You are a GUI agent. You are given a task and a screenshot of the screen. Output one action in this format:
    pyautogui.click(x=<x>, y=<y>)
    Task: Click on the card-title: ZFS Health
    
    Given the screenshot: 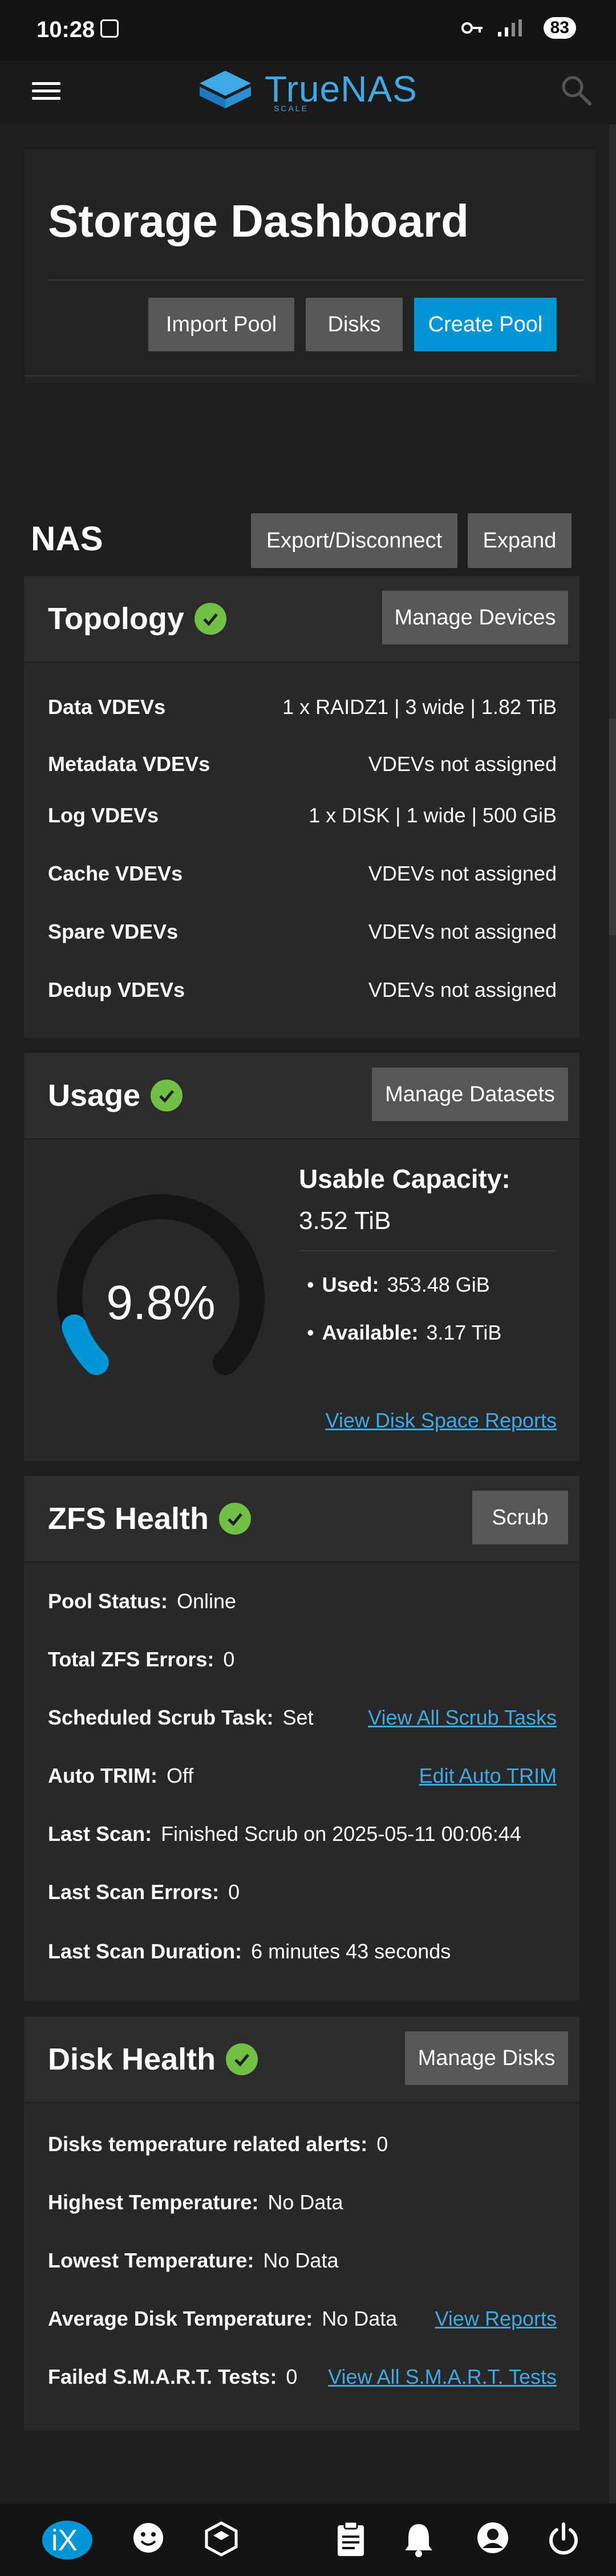 What is the action you would take?
    pyautogui.click(x=150, y=1518)
    